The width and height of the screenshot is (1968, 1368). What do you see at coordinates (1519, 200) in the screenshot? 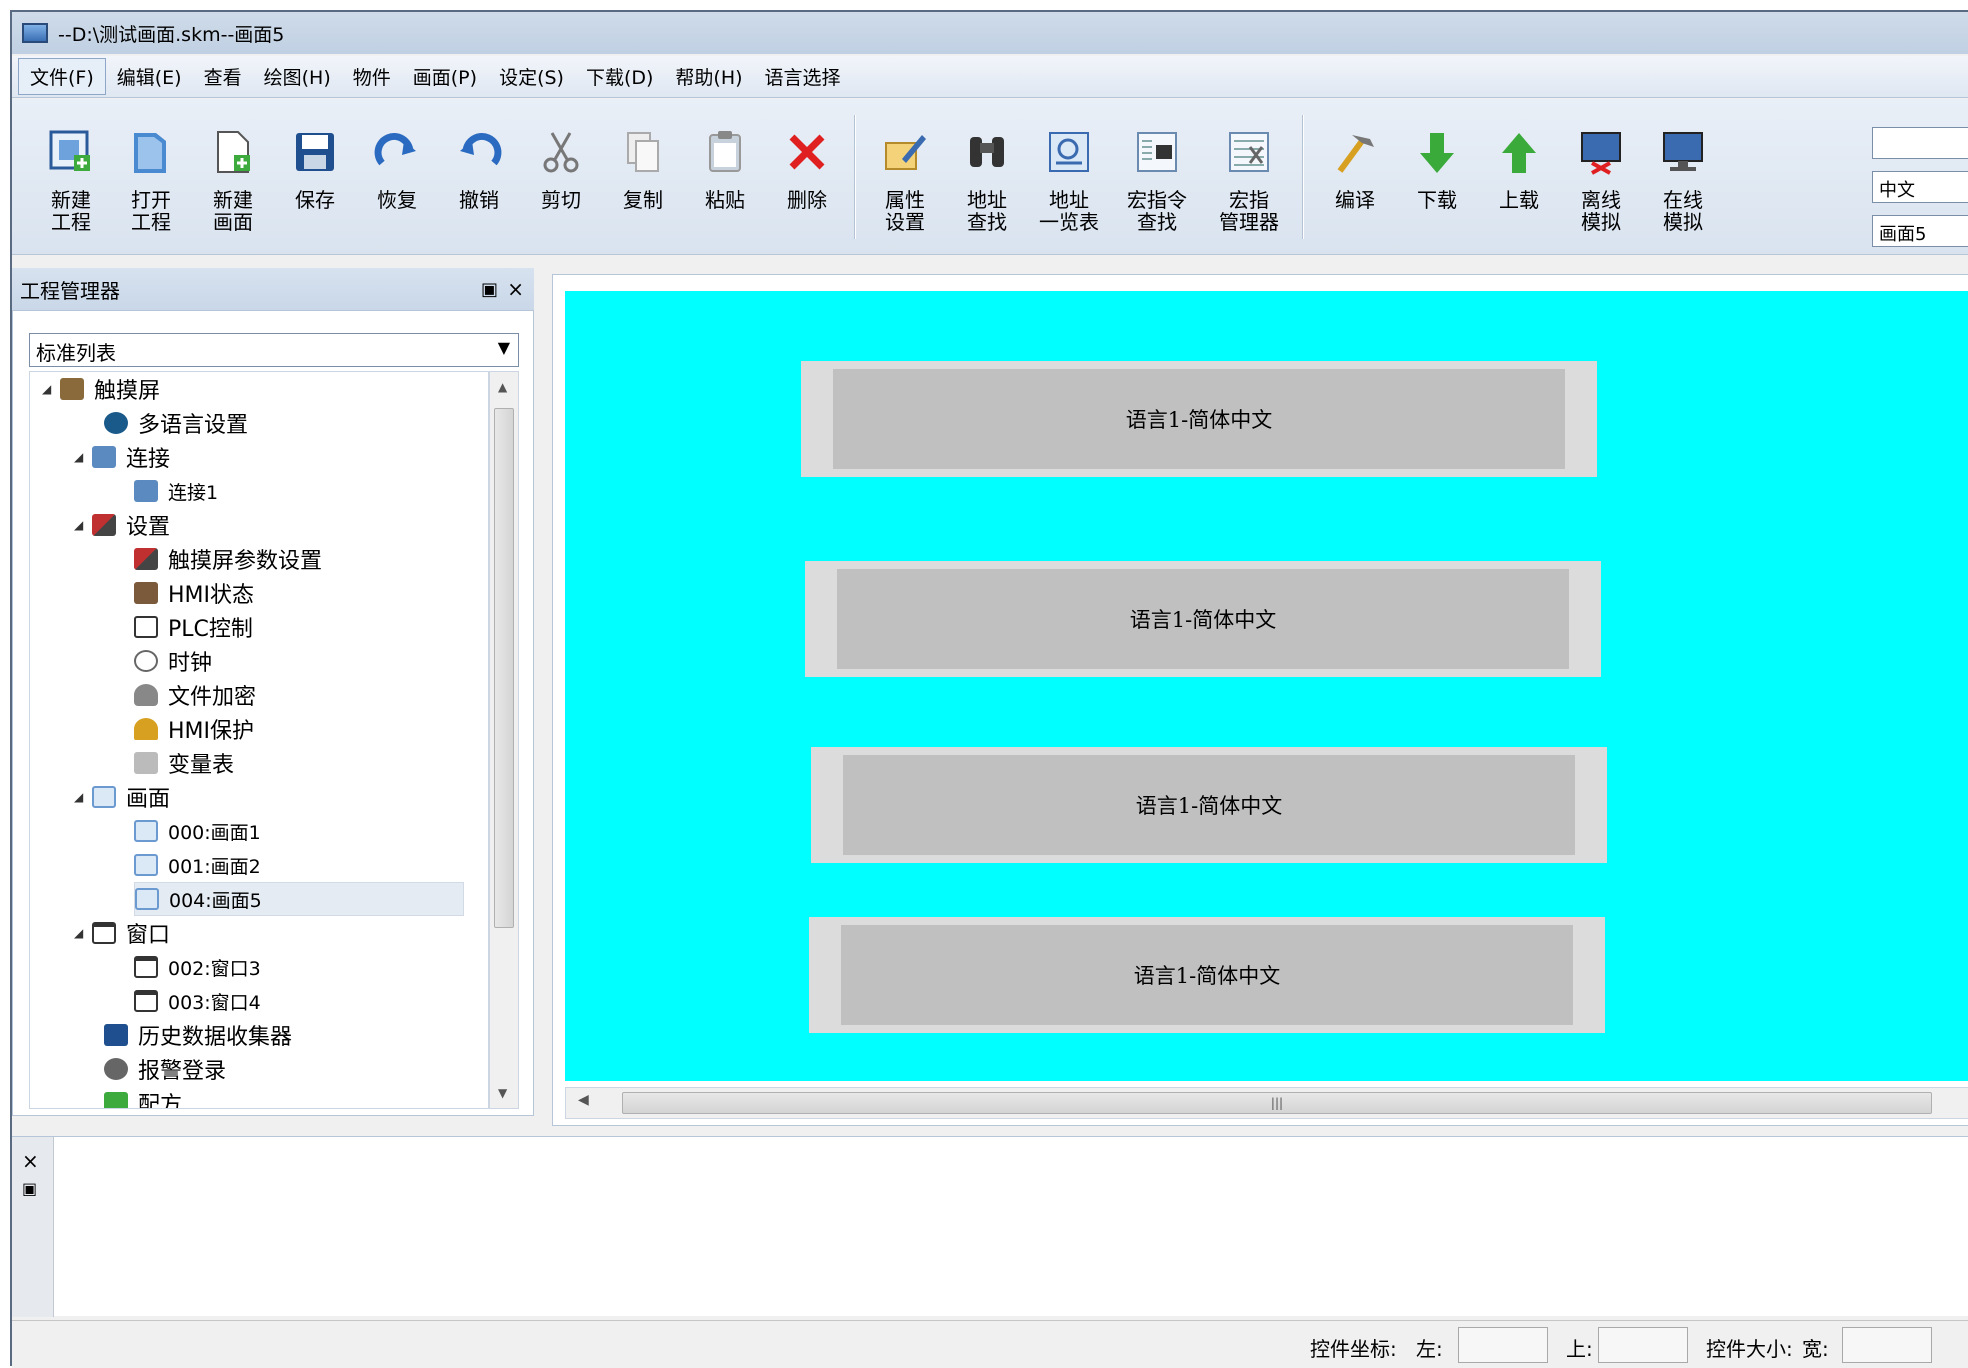
I see `upload-label: 上载` at bounding box center [1519, 200].